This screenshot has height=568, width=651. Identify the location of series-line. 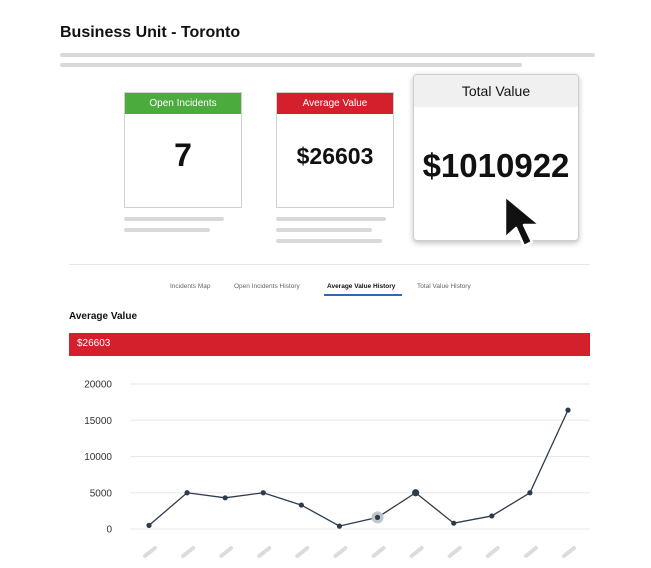
(358, 468).